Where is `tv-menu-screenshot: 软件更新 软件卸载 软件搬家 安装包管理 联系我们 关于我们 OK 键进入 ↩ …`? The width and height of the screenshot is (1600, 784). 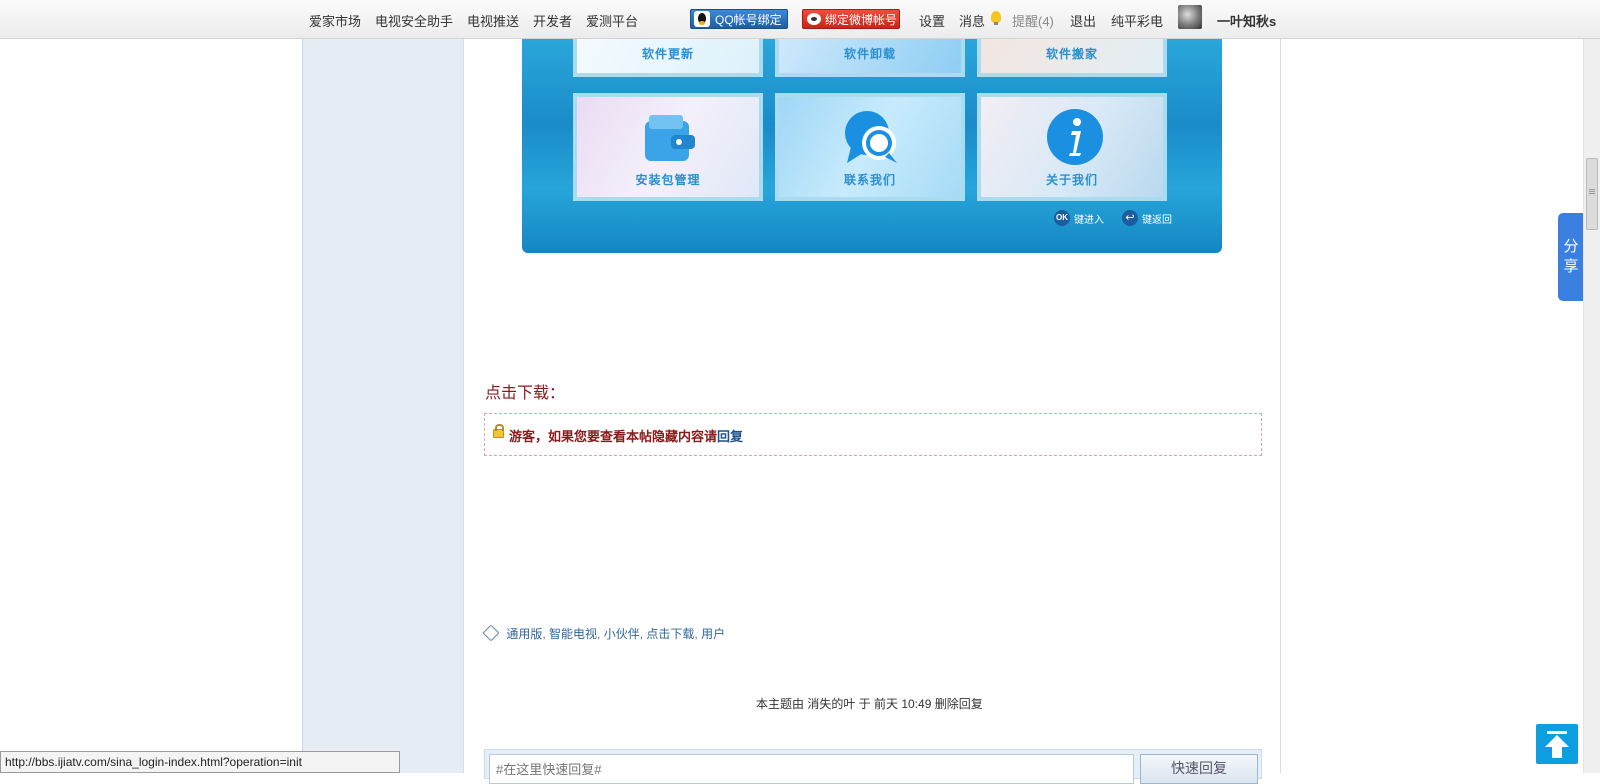
tv-menu-screenshot: 软件更新 软件卸载 软件搬家 安装包管理 联系我们 关于我们 OK 键进入 ↩ … is located at coordinates (872, 146).